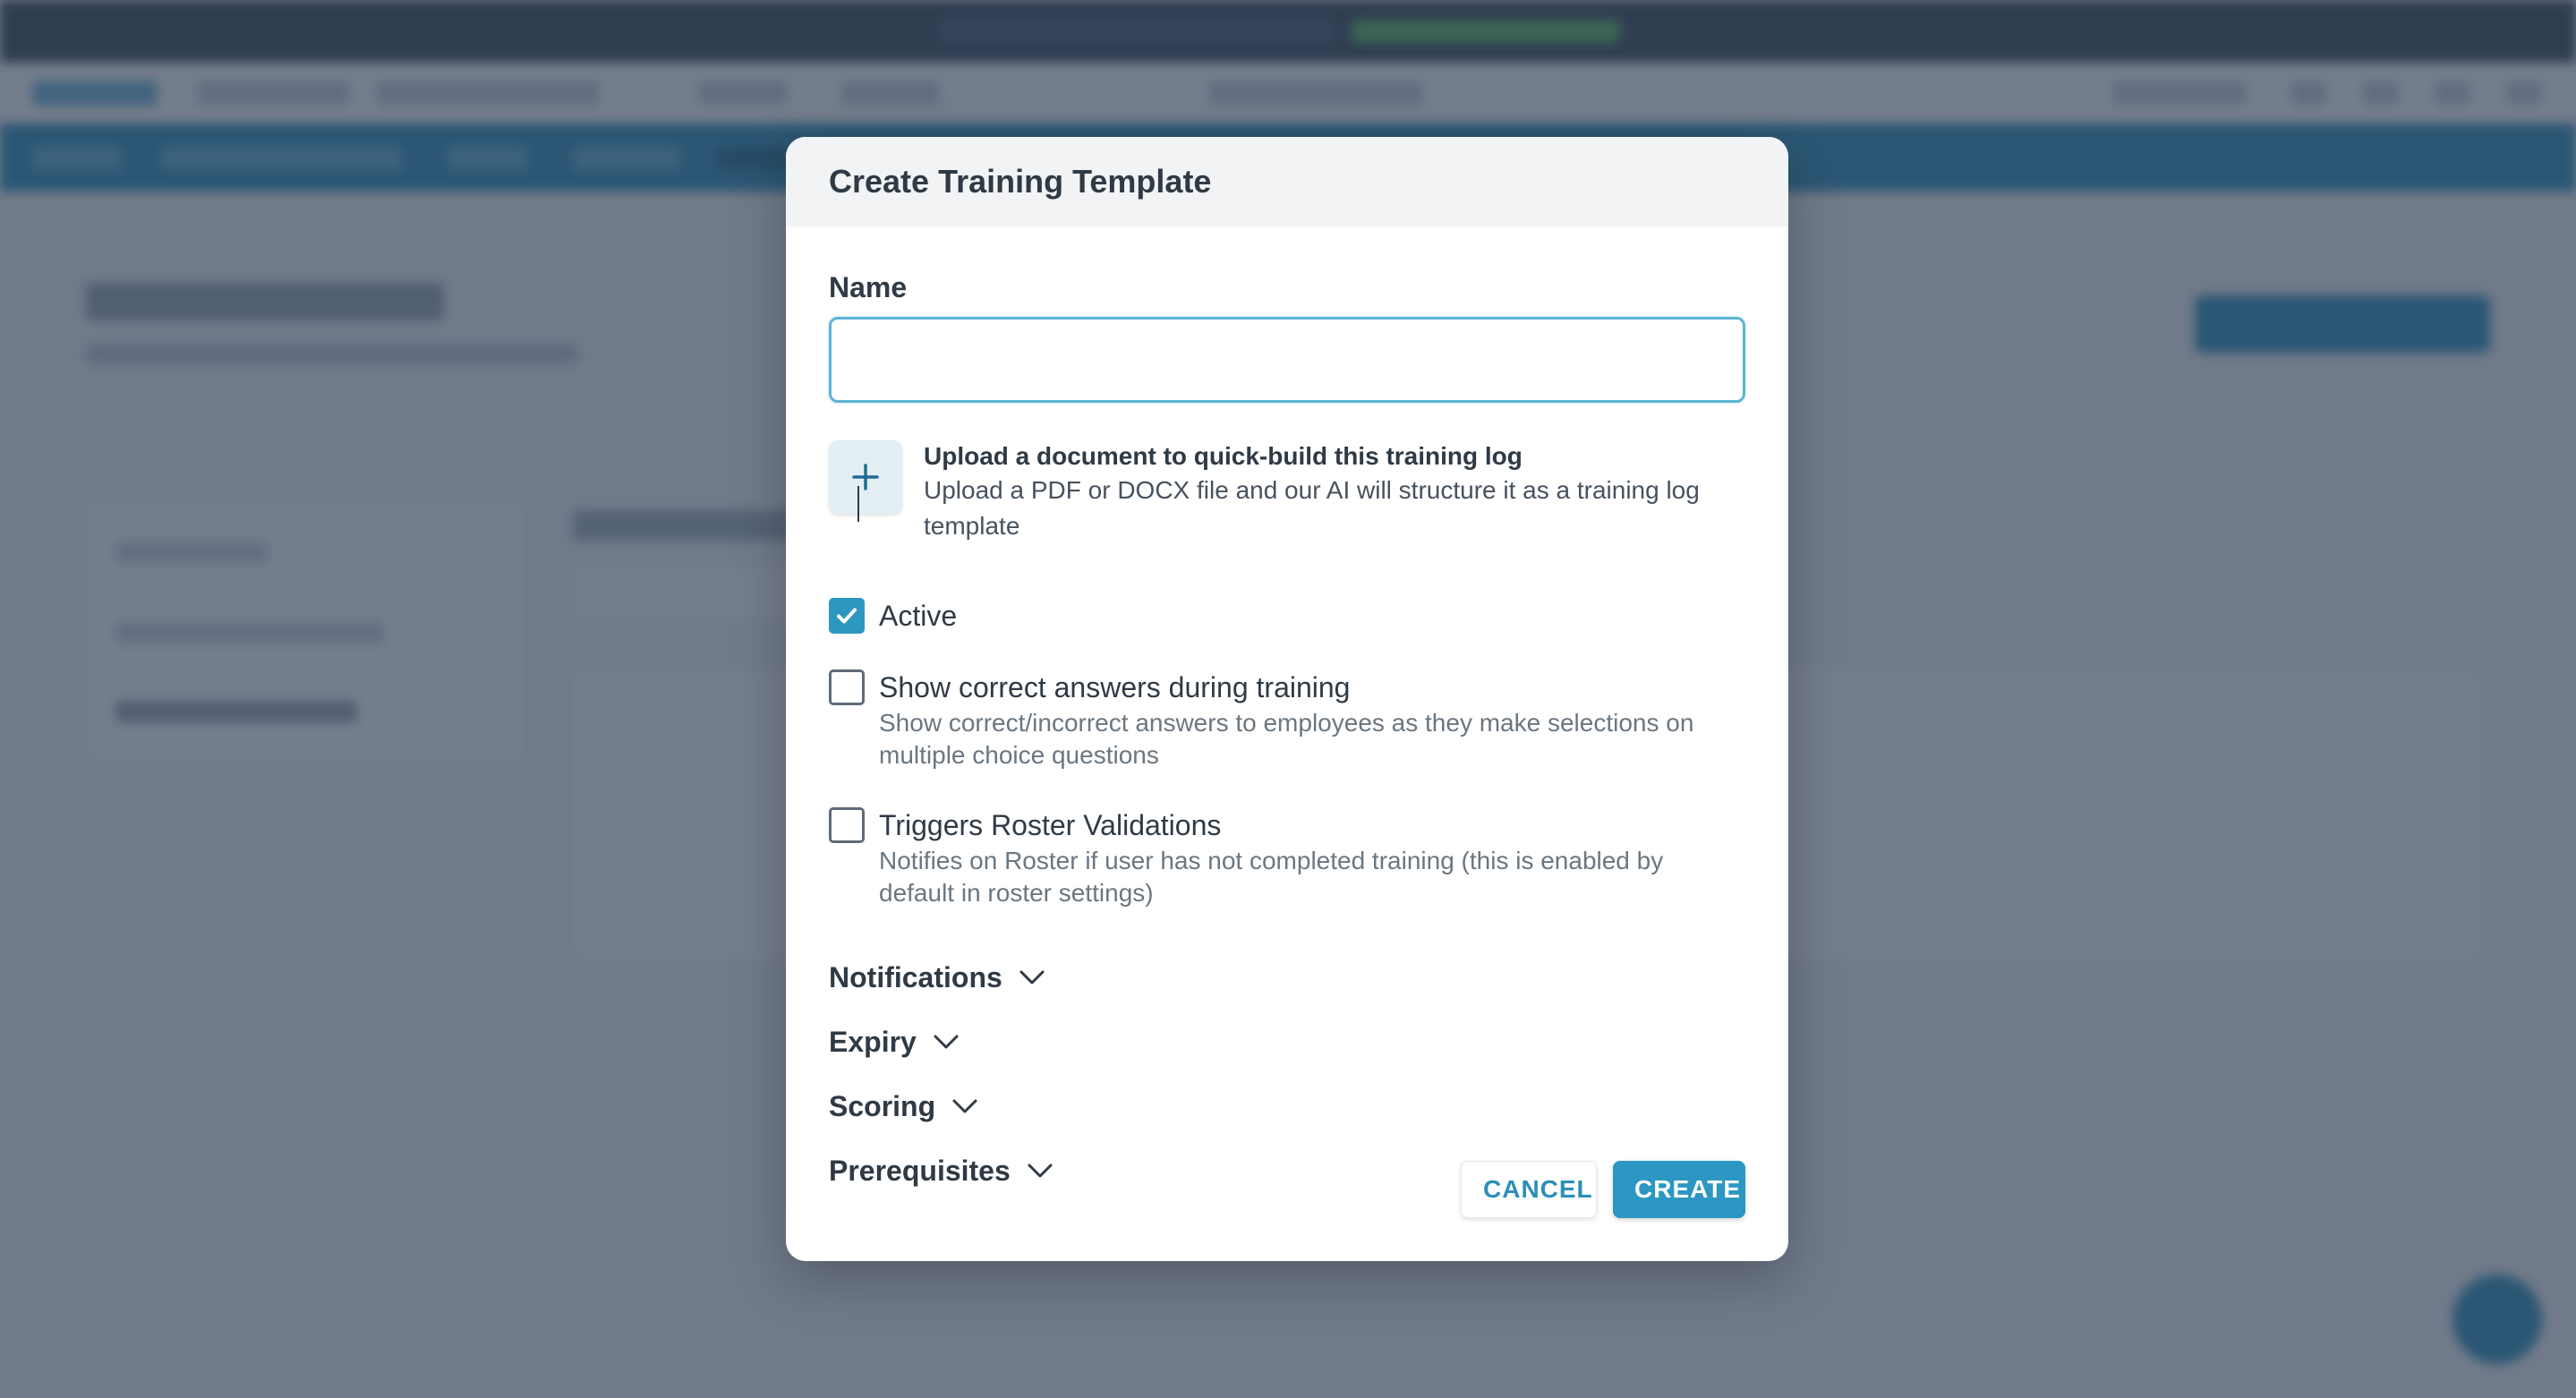 This screenshot has height=1398, width=2576. What do you see at coordinates (1050, 825) in the screenshot?
I see `roster-validations-label: Triggers Roster Validations` at bounding box center [1050, 825].